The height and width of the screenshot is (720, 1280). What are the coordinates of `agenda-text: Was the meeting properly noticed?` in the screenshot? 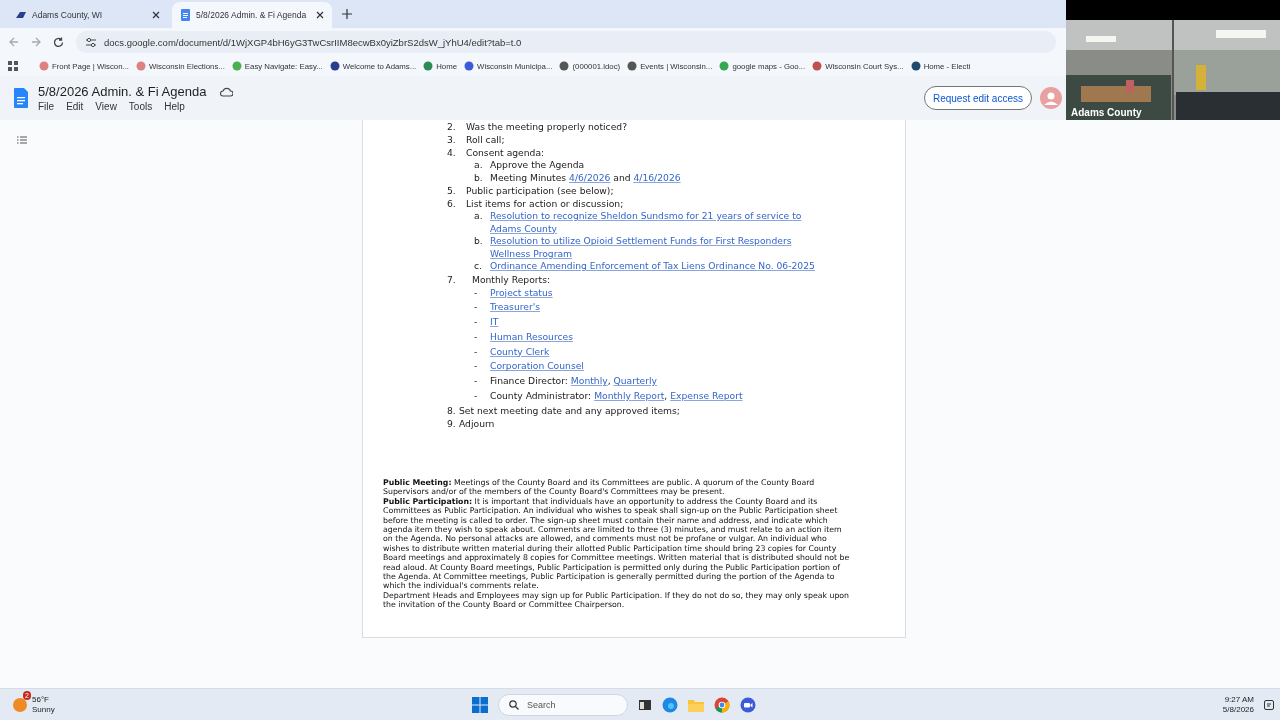 It's located at (547, 126).